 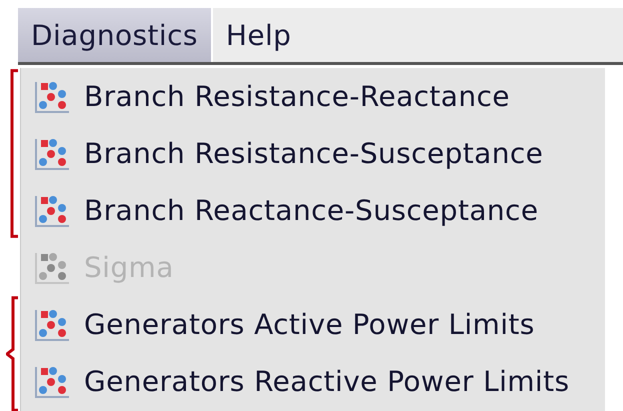 What do you see at coordinates (313, 324) in the screenshot?
I see `menu-item: Generators Active Power Limits` at bounding box center [313, 324].